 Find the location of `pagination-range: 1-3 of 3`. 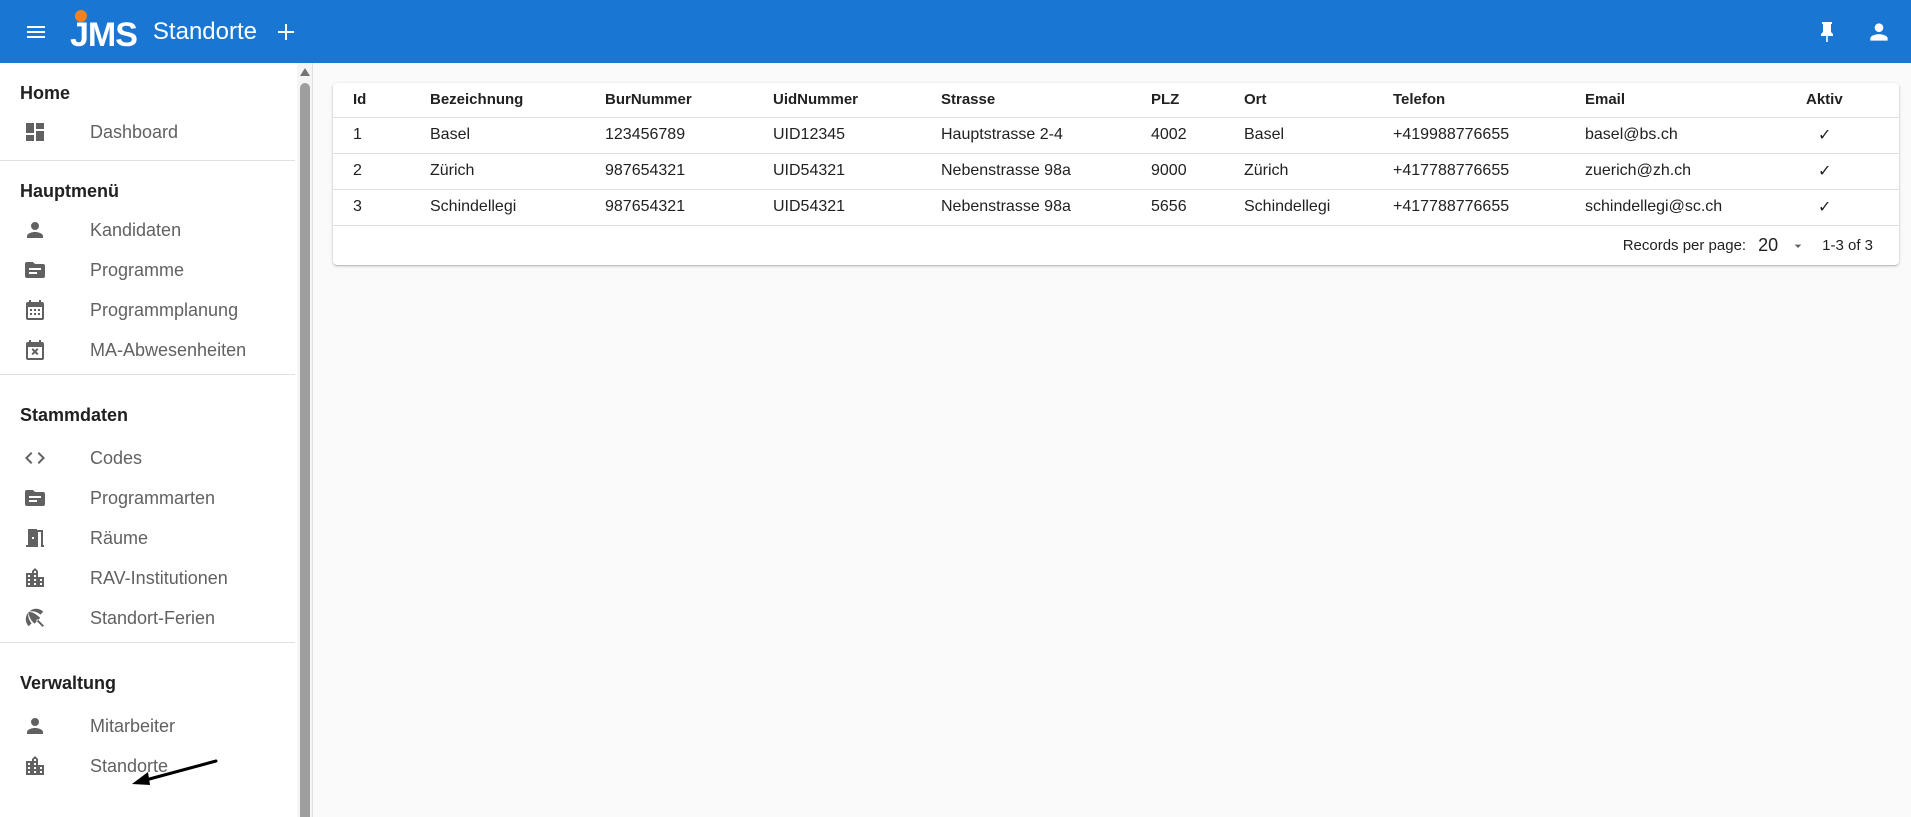

pagination-range: 1-3 of 3 is located at coordinates (1847, 245).